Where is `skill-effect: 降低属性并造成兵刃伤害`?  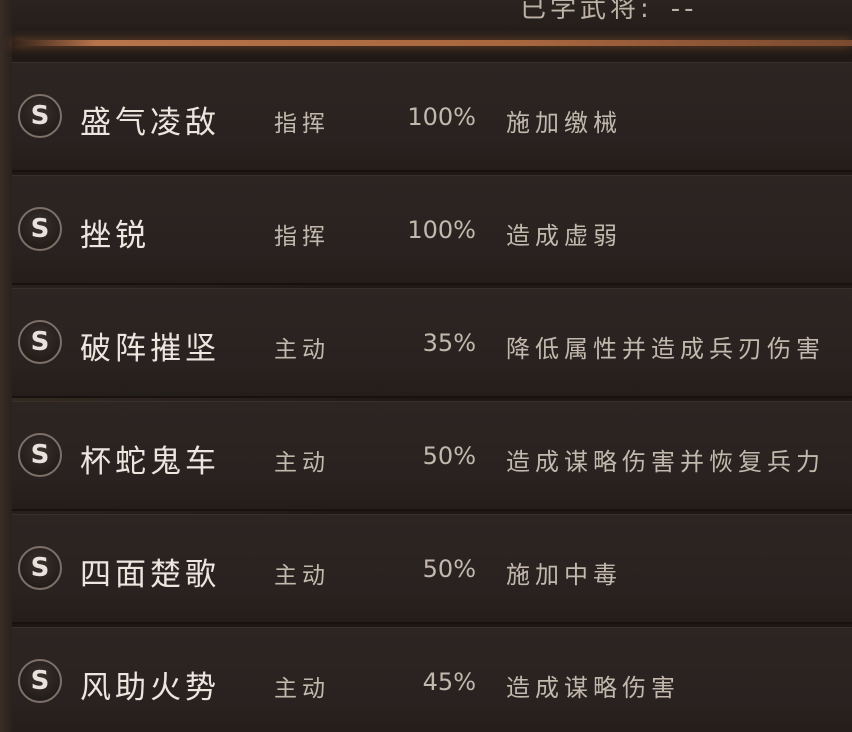
skill-effect: 降低属性并造成兵刃伤害 is located at coordinates (665, 349).